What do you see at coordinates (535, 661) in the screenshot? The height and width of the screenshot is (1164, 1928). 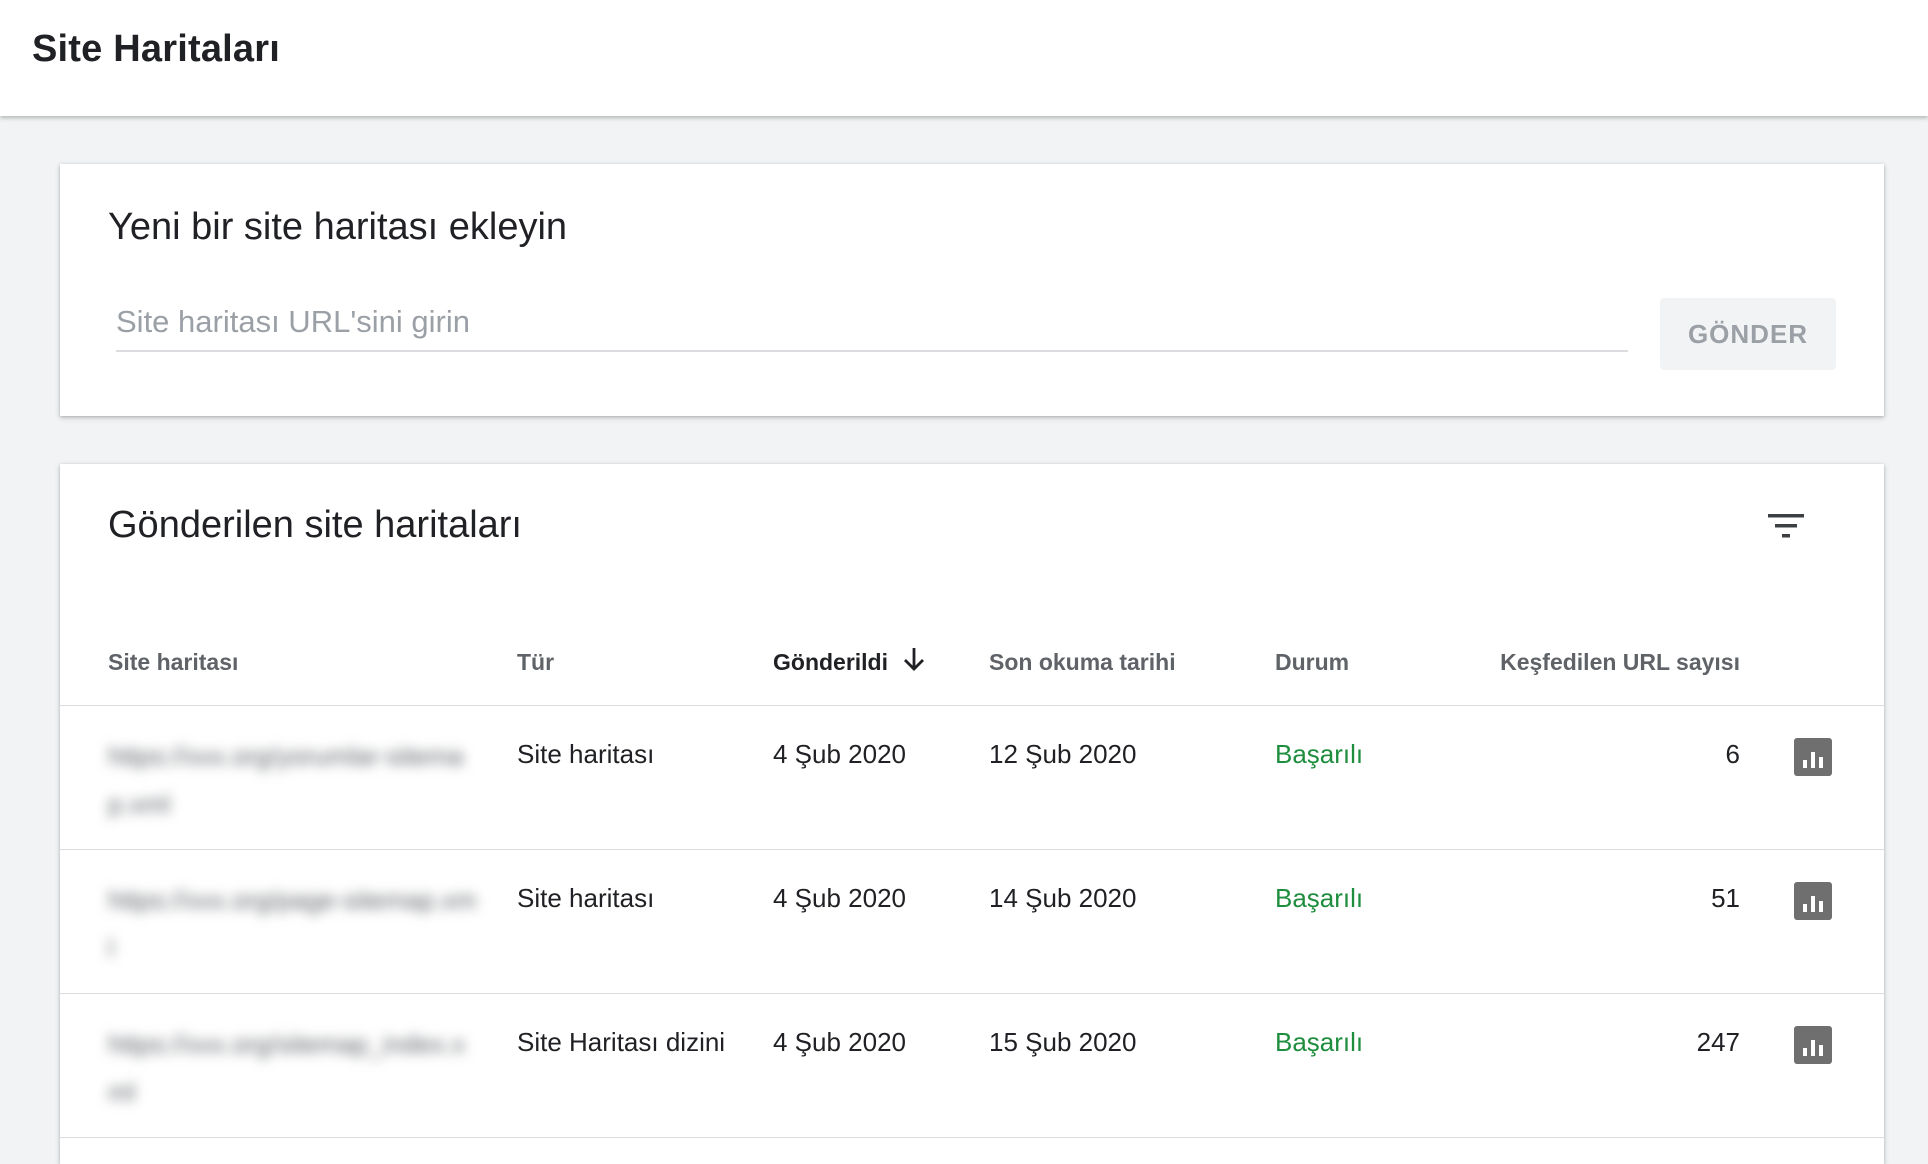 I see `column-header-type: Tür` at bounding box center [535, 661].